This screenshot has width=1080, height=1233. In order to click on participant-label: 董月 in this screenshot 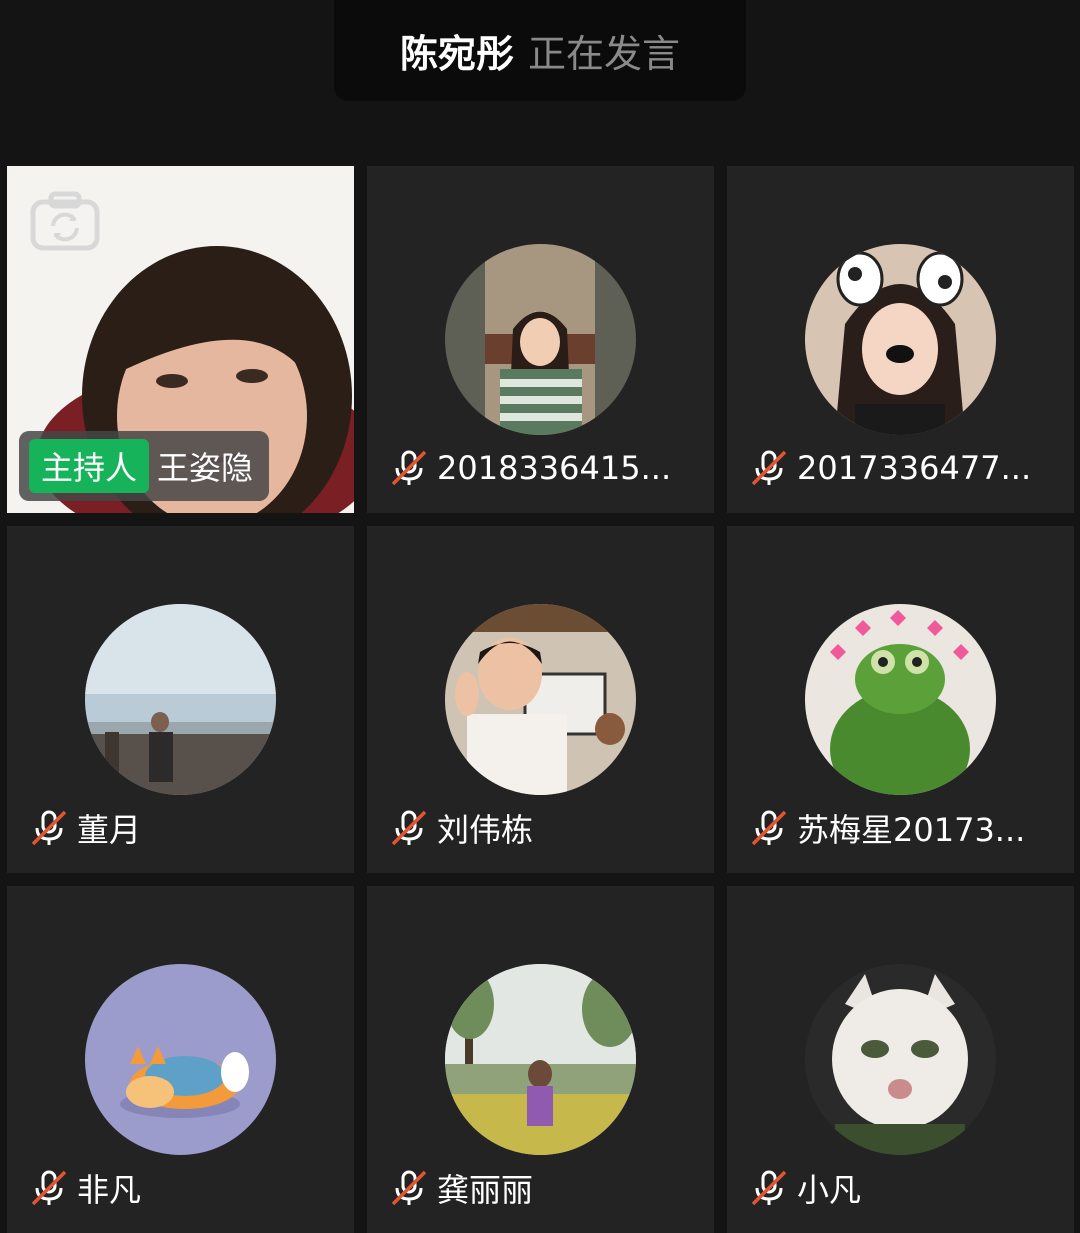, I will do `click(85, 828)`.